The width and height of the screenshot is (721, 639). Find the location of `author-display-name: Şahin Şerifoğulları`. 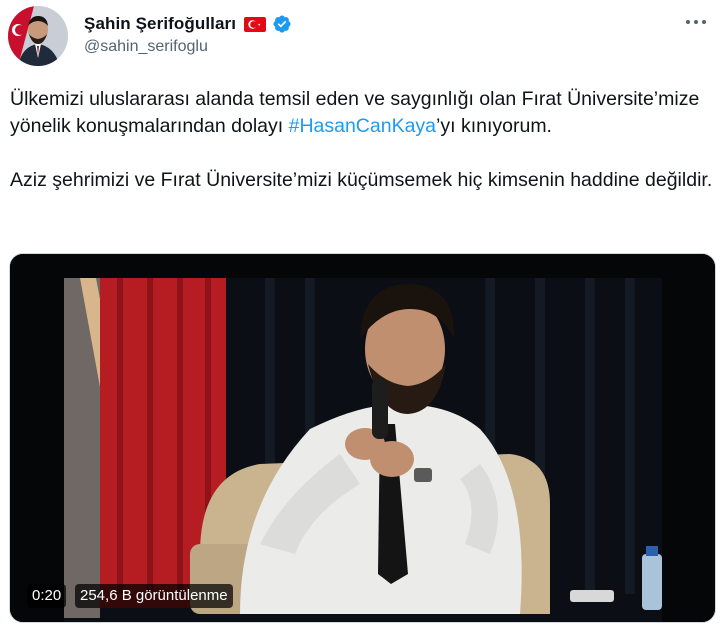

author-display-name: Şahin Şerifoğulları is located at coordinates (160, 24).